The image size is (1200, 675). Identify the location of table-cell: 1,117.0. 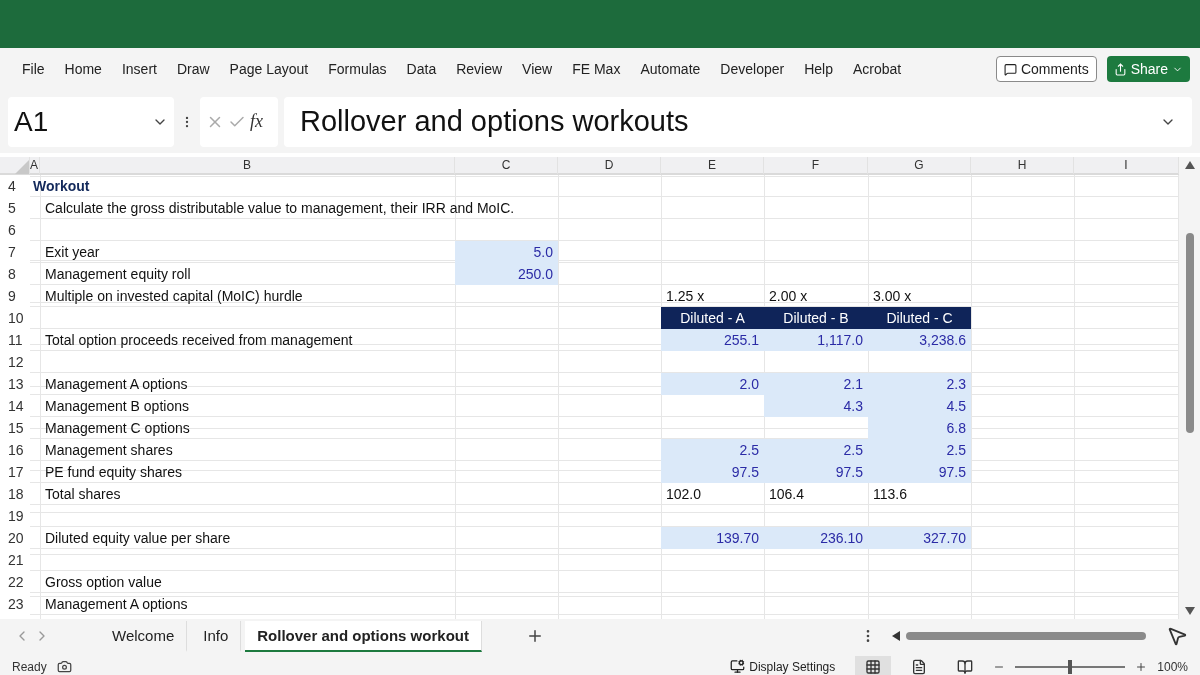
(816, 340).